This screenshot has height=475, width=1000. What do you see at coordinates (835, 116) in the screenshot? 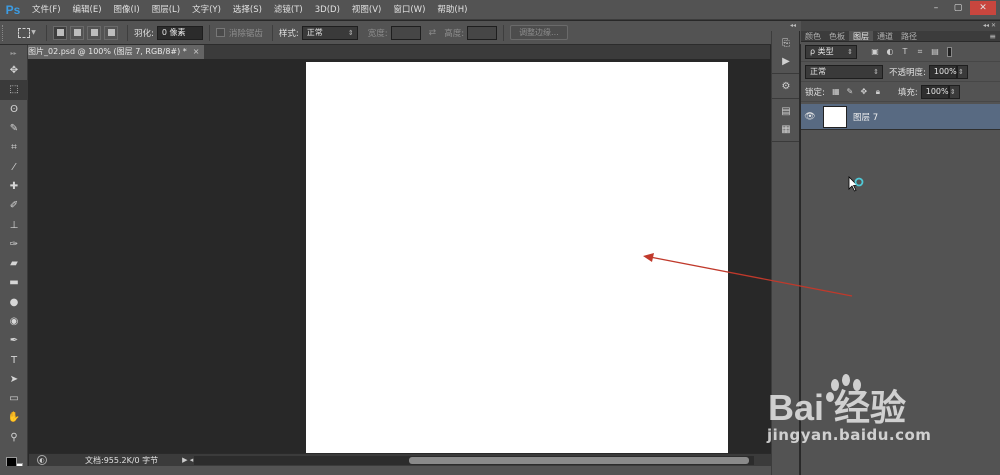
I see `layer-thumbnail` at bounding box center [835, 116].